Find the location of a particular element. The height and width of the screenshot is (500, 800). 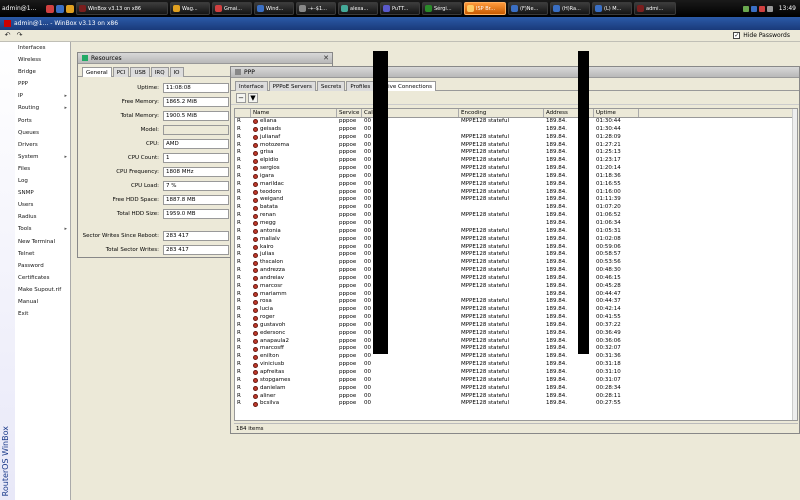

tab-usb: USB is located at coordinates (140, 72).